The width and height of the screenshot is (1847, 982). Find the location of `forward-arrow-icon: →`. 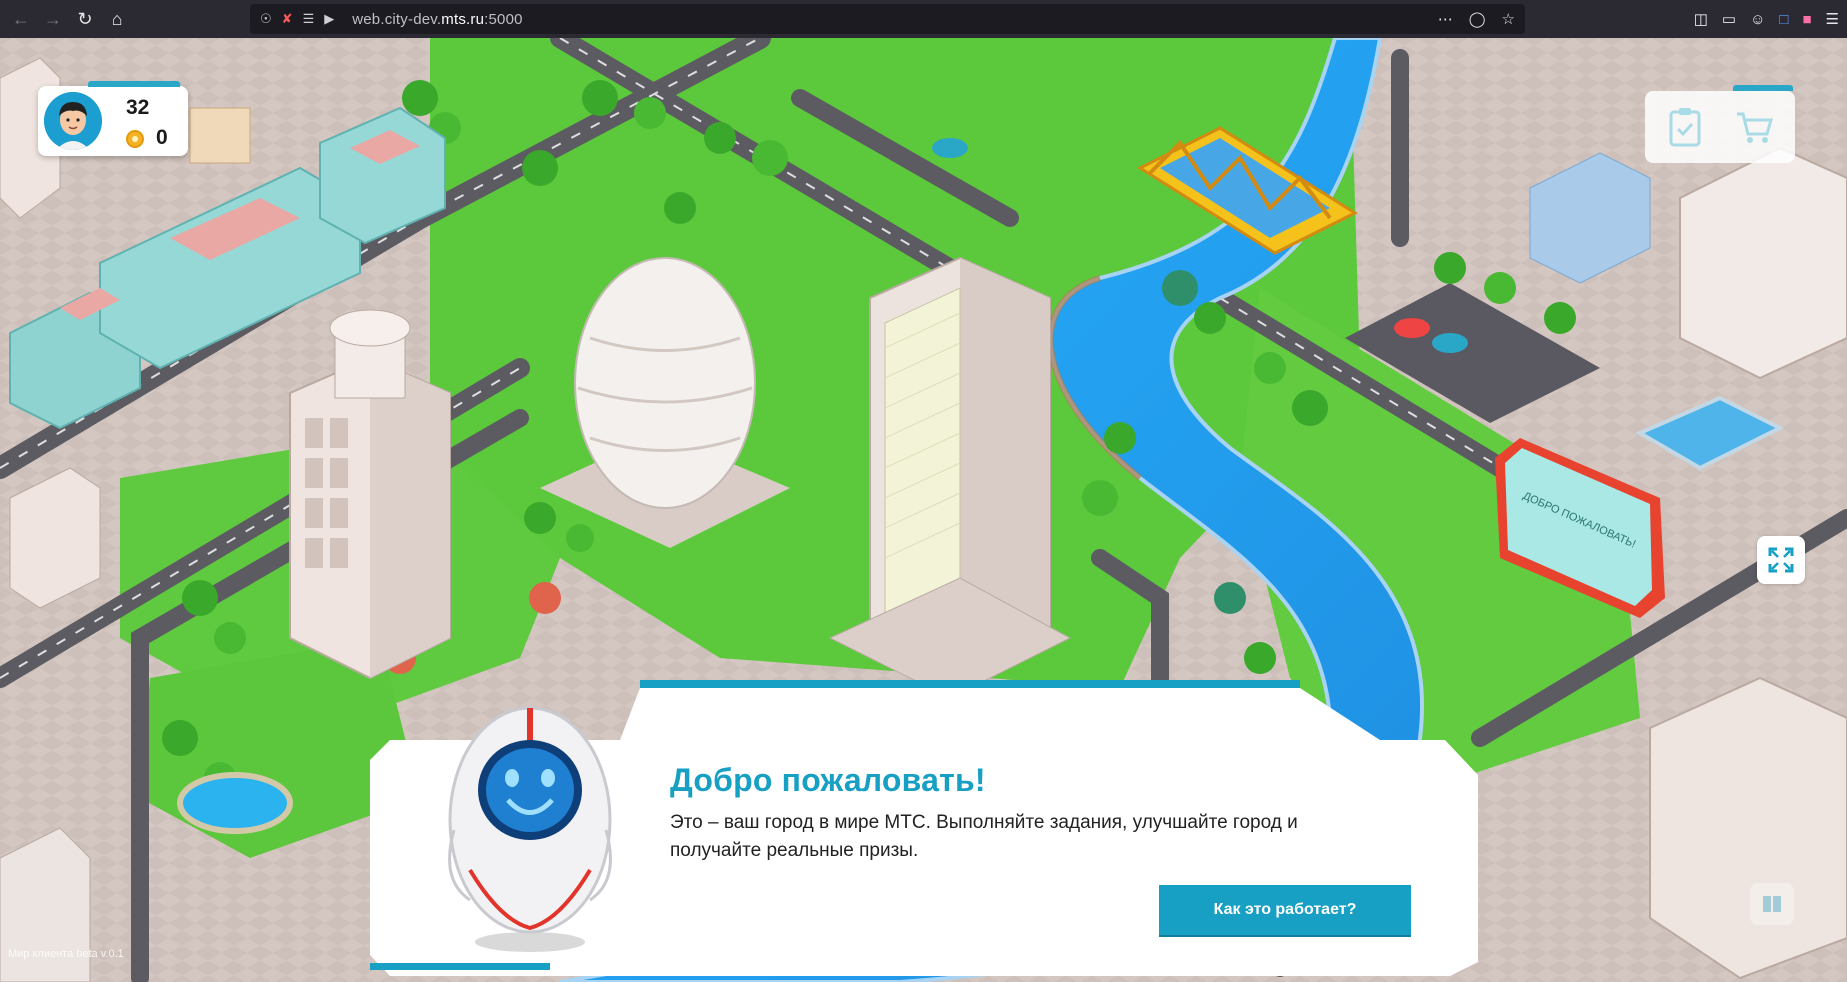

forward-arrow-icon: → is located at coordinates (53, 19).